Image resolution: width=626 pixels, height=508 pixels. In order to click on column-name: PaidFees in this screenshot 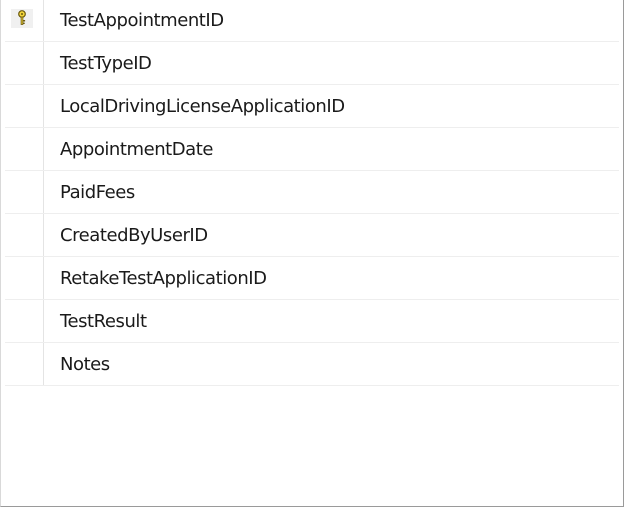, I will do `click(331, 192)`.